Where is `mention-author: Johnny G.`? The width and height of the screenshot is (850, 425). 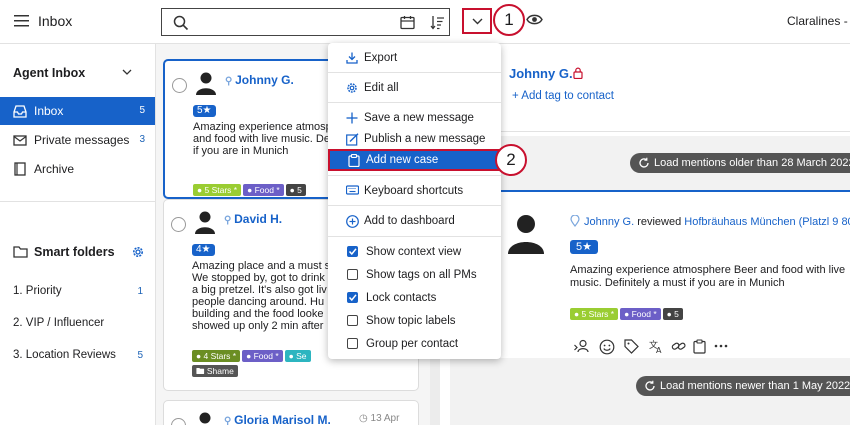 mention-author: Johnny G. is located at coordinates (609, 222).